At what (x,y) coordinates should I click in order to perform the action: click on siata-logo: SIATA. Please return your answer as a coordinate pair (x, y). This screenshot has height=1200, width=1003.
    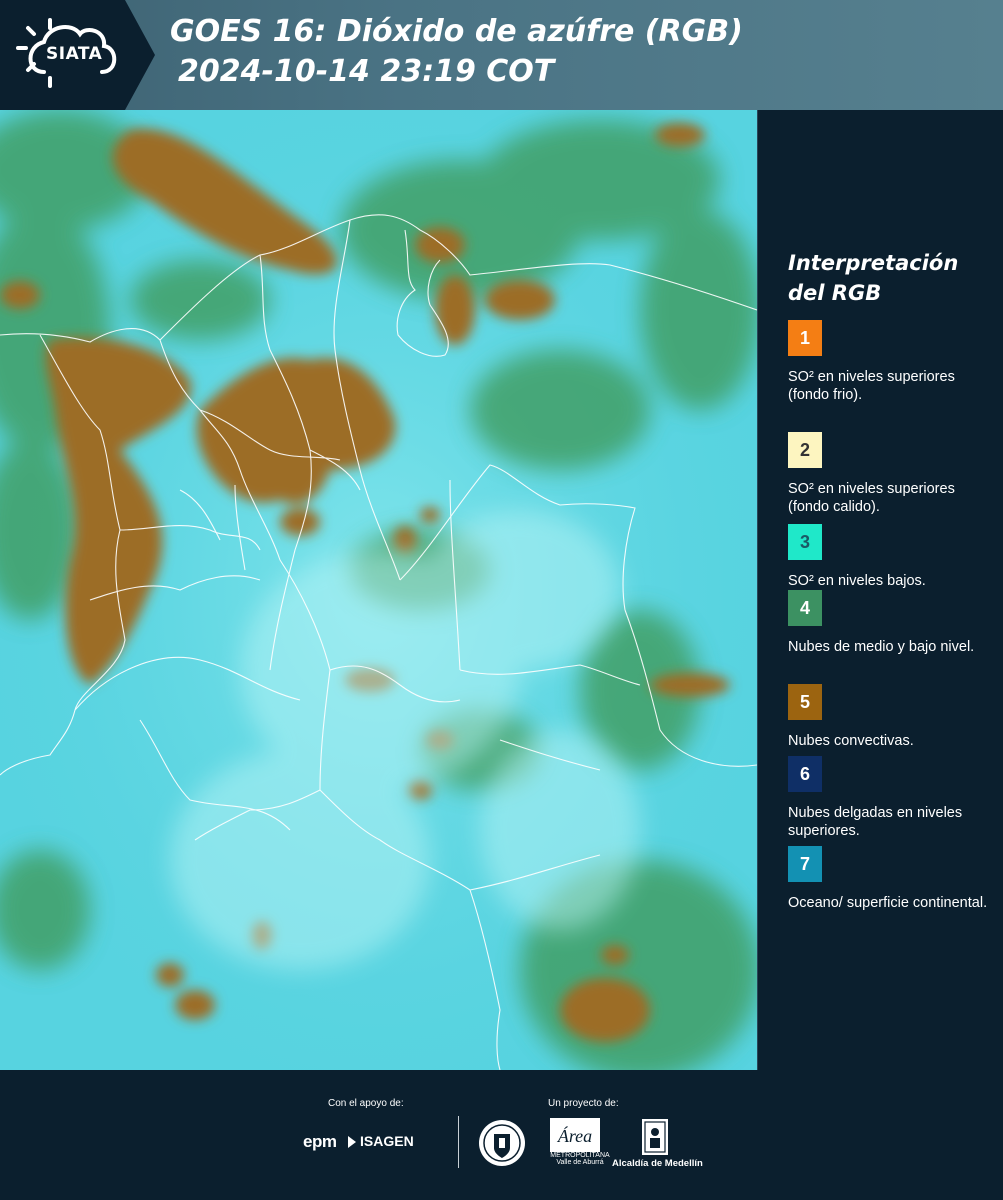
    Looking at the image, I should click on (62, 55).